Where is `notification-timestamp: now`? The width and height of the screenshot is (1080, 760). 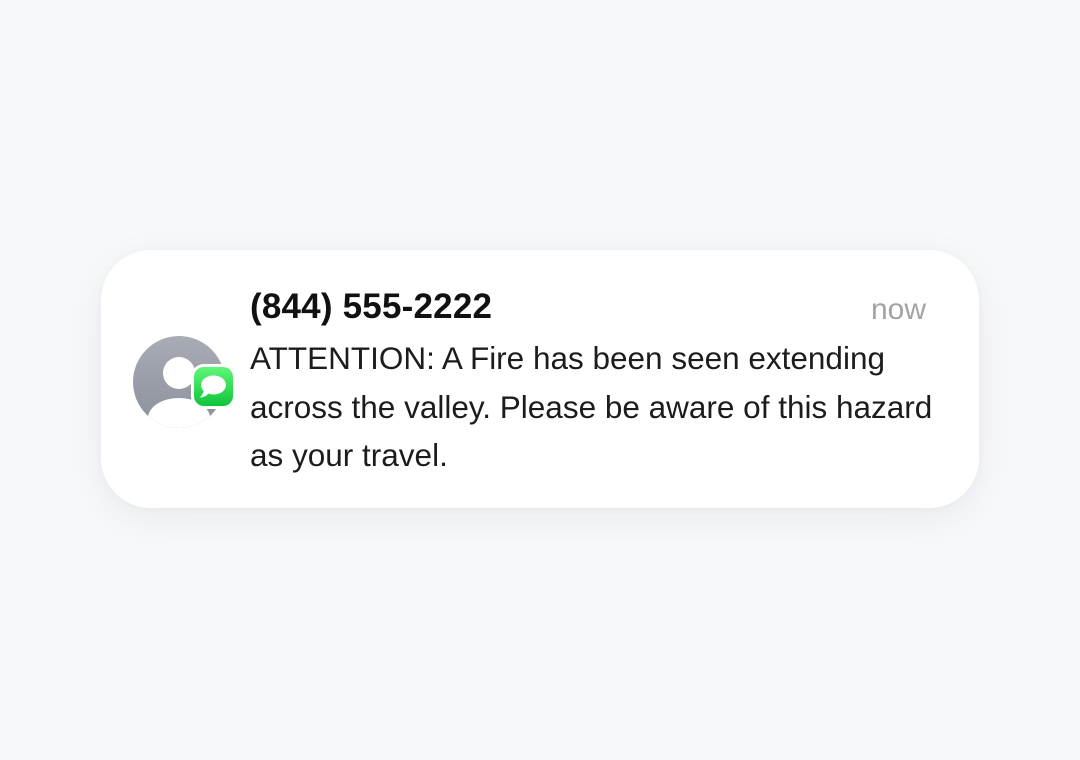 notification-timestamp: now is located at coordinates (898, 309).